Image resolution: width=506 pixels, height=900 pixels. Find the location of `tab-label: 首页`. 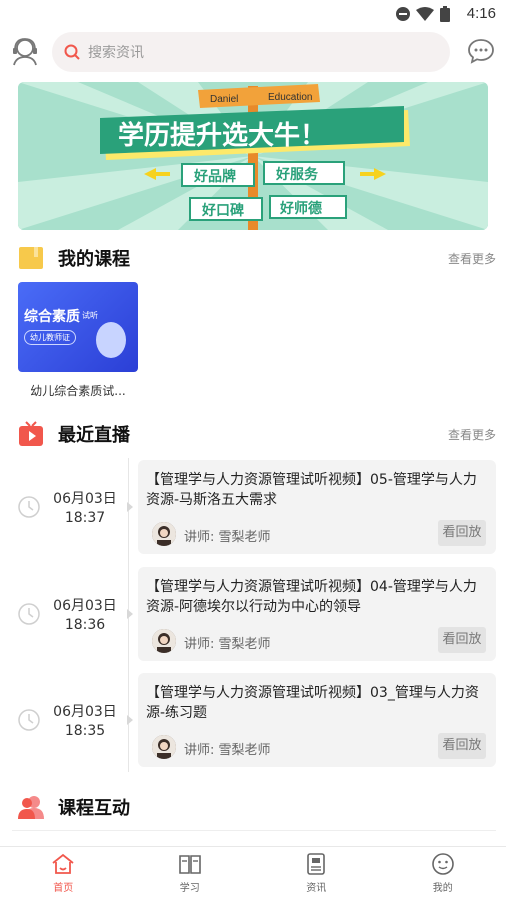

tab-label: 首页 is located at coordinates (63, 888).